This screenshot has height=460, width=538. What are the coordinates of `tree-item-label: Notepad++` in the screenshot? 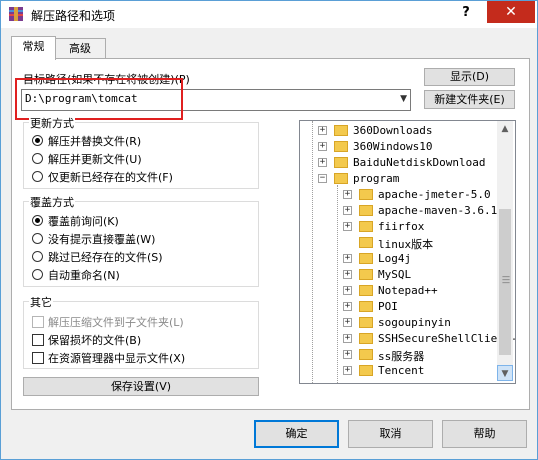 It's located at (408, 290).